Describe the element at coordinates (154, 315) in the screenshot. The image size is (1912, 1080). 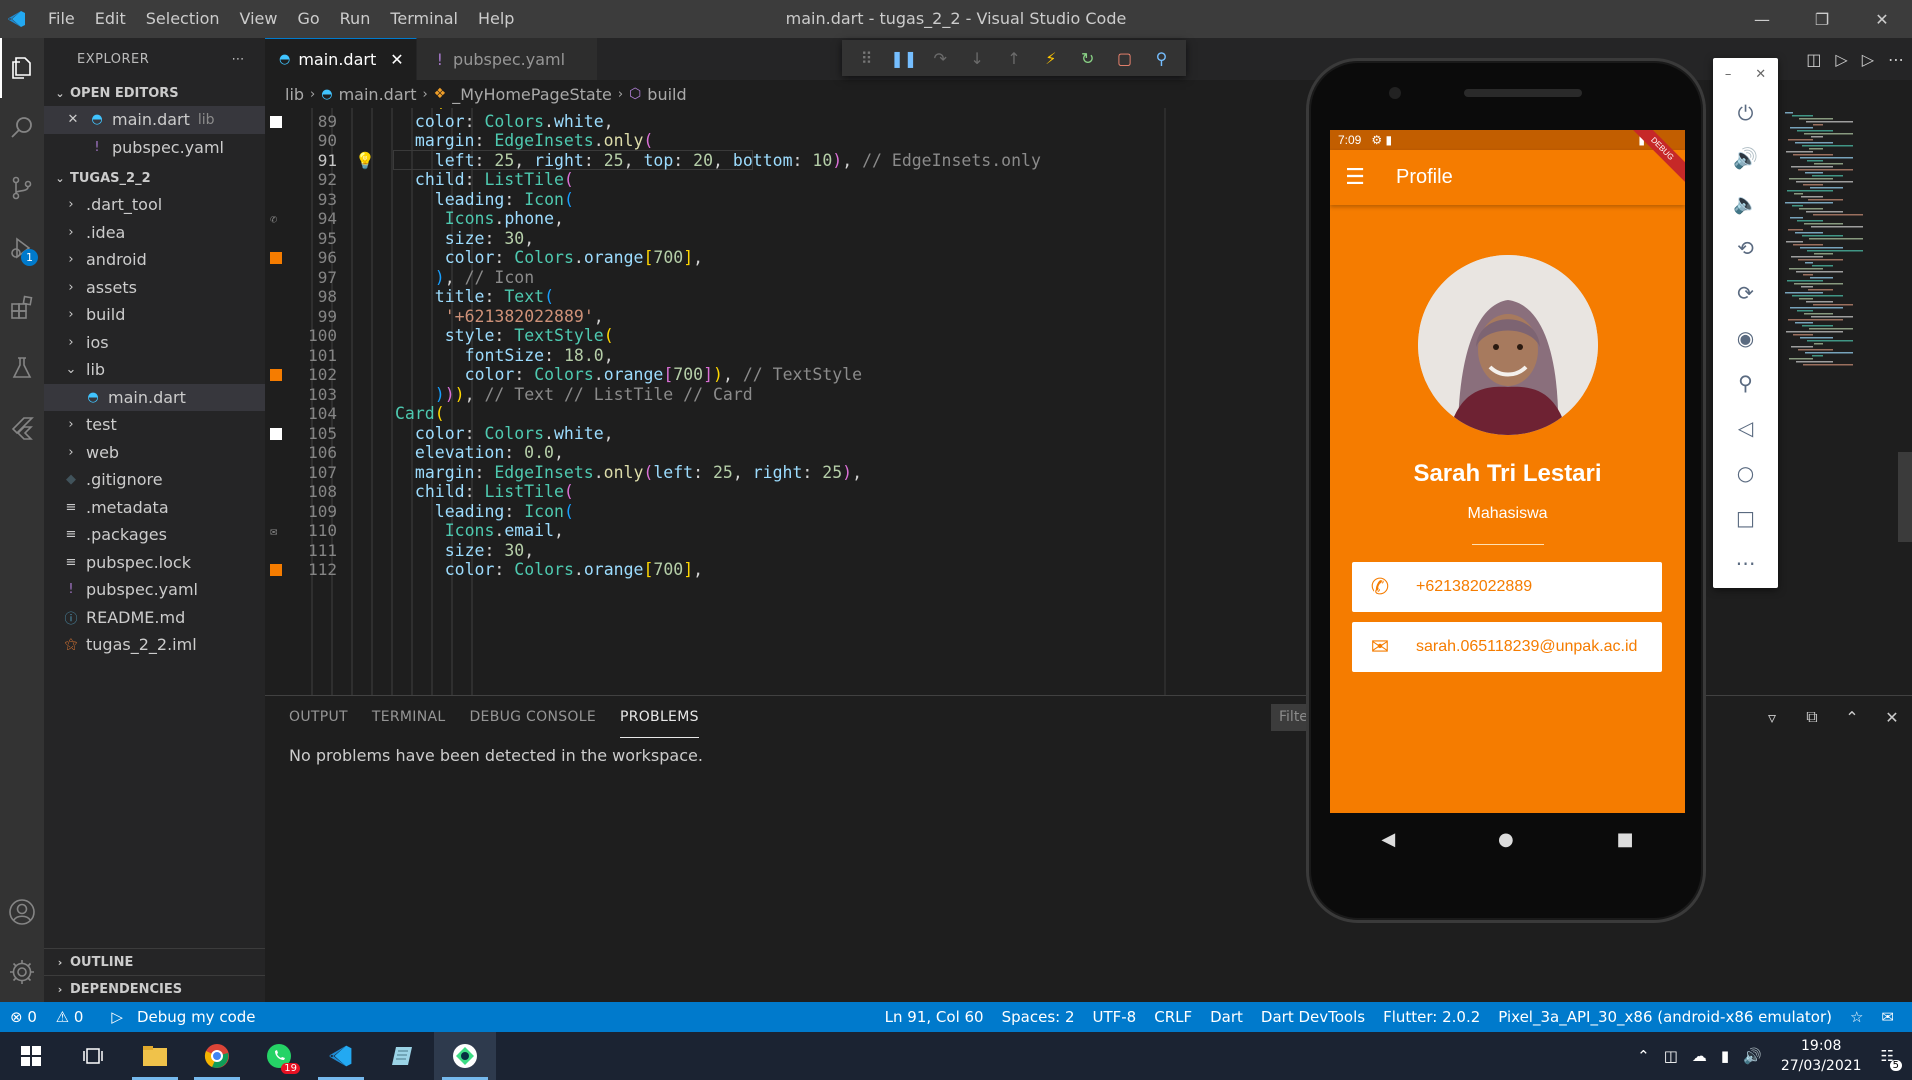
I see `tree-item: › build` at that location.